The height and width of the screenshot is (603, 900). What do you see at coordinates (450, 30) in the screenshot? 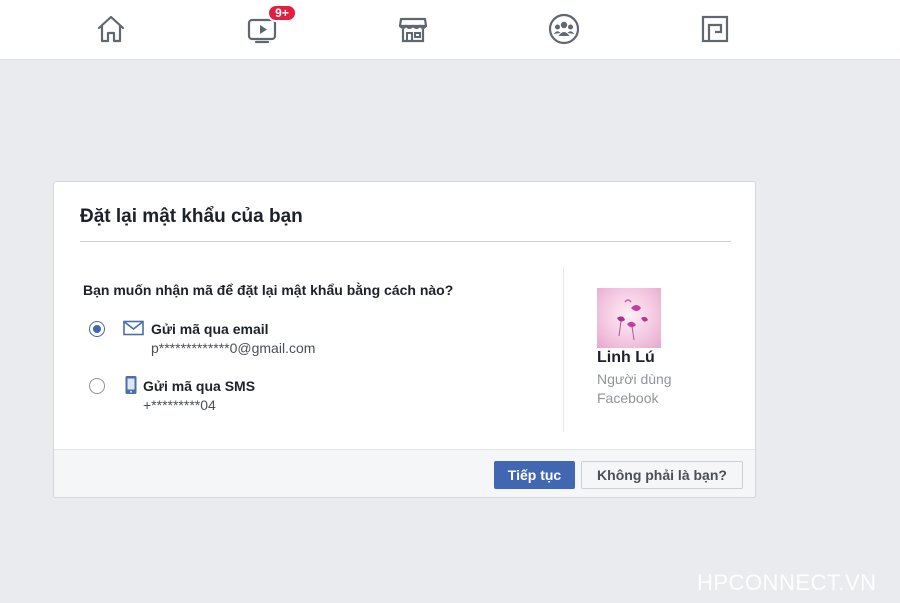
I see `top-nav-bar: 9+` at bounding box center [450, 30].